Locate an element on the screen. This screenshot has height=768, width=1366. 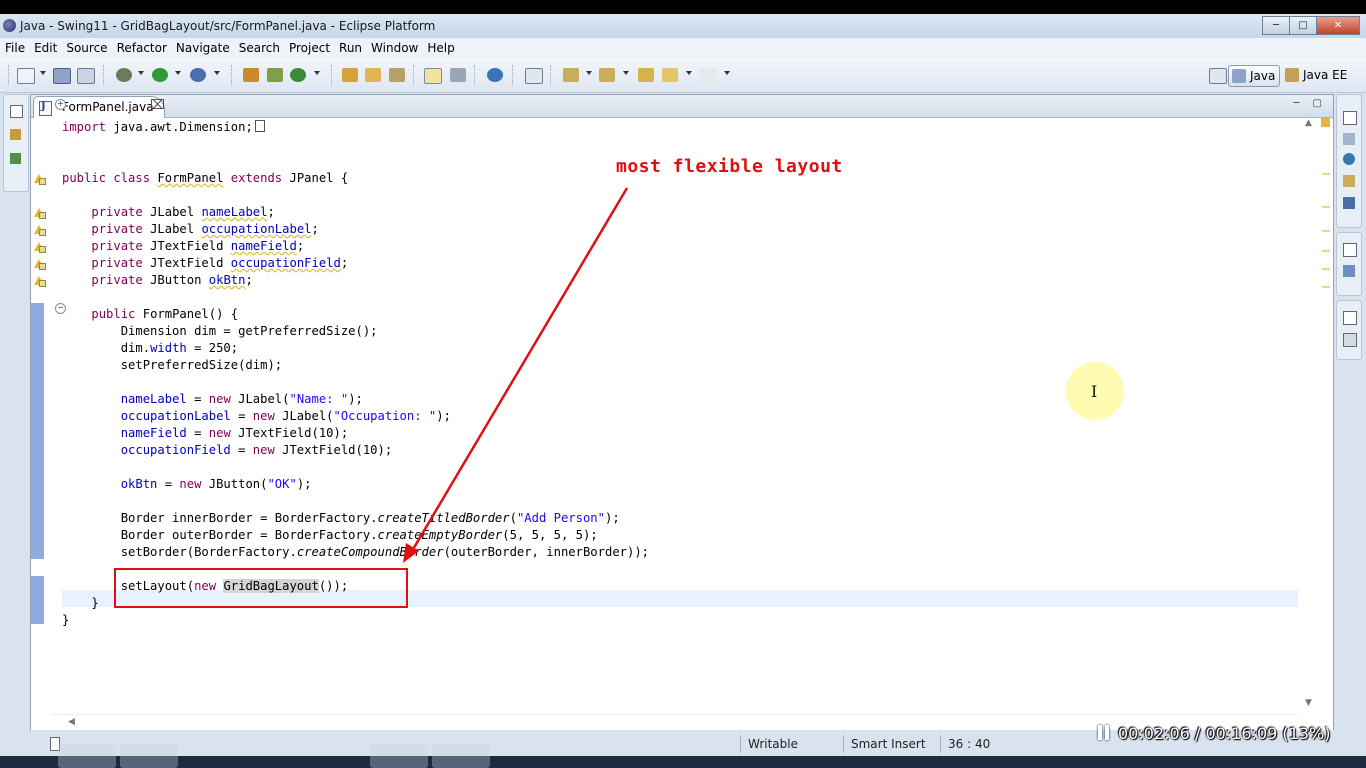
perspective-java: Java is located at coordinates (1254, 76).